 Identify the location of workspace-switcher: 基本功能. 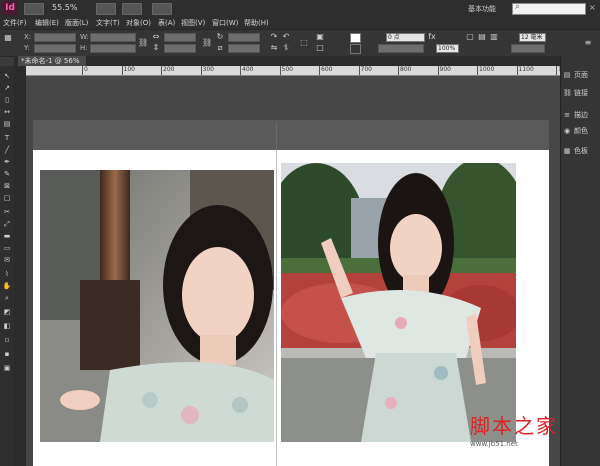
(482, 9).